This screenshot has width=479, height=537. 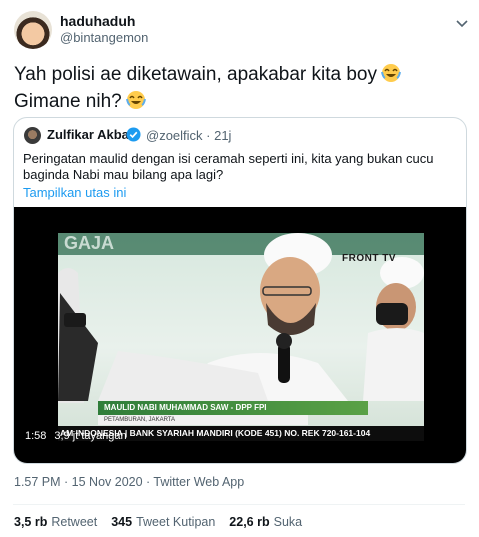 What do you see at coordinates (74, 192) in the screenshot?
I see `show-thread-link: Tampilkan utas ini` at bounding box center [74, 192].